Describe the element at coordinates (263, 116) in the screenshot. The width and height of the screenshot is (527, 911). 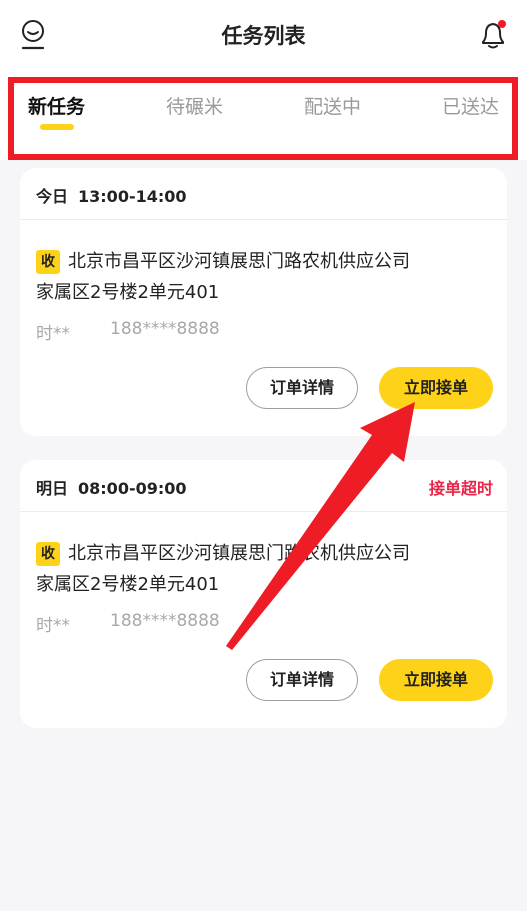
I see `status-tabs: 新任务 待碾米 配送中 已送达` at that location.